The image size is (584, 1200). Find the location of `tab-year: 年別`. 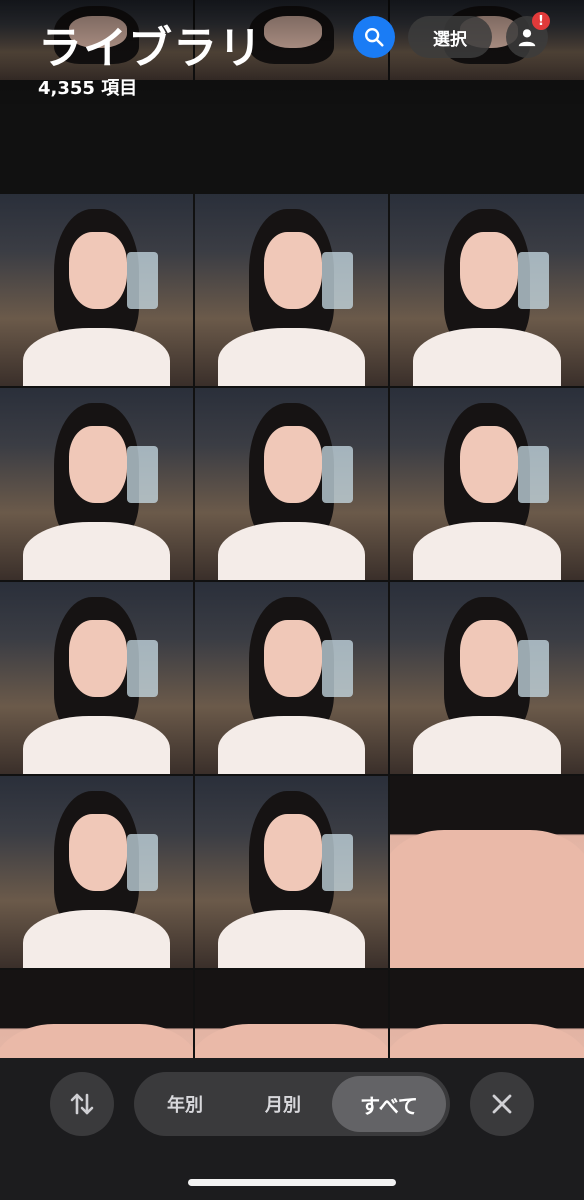

tab-year: 年別 is located at coordinates (185, 1104).